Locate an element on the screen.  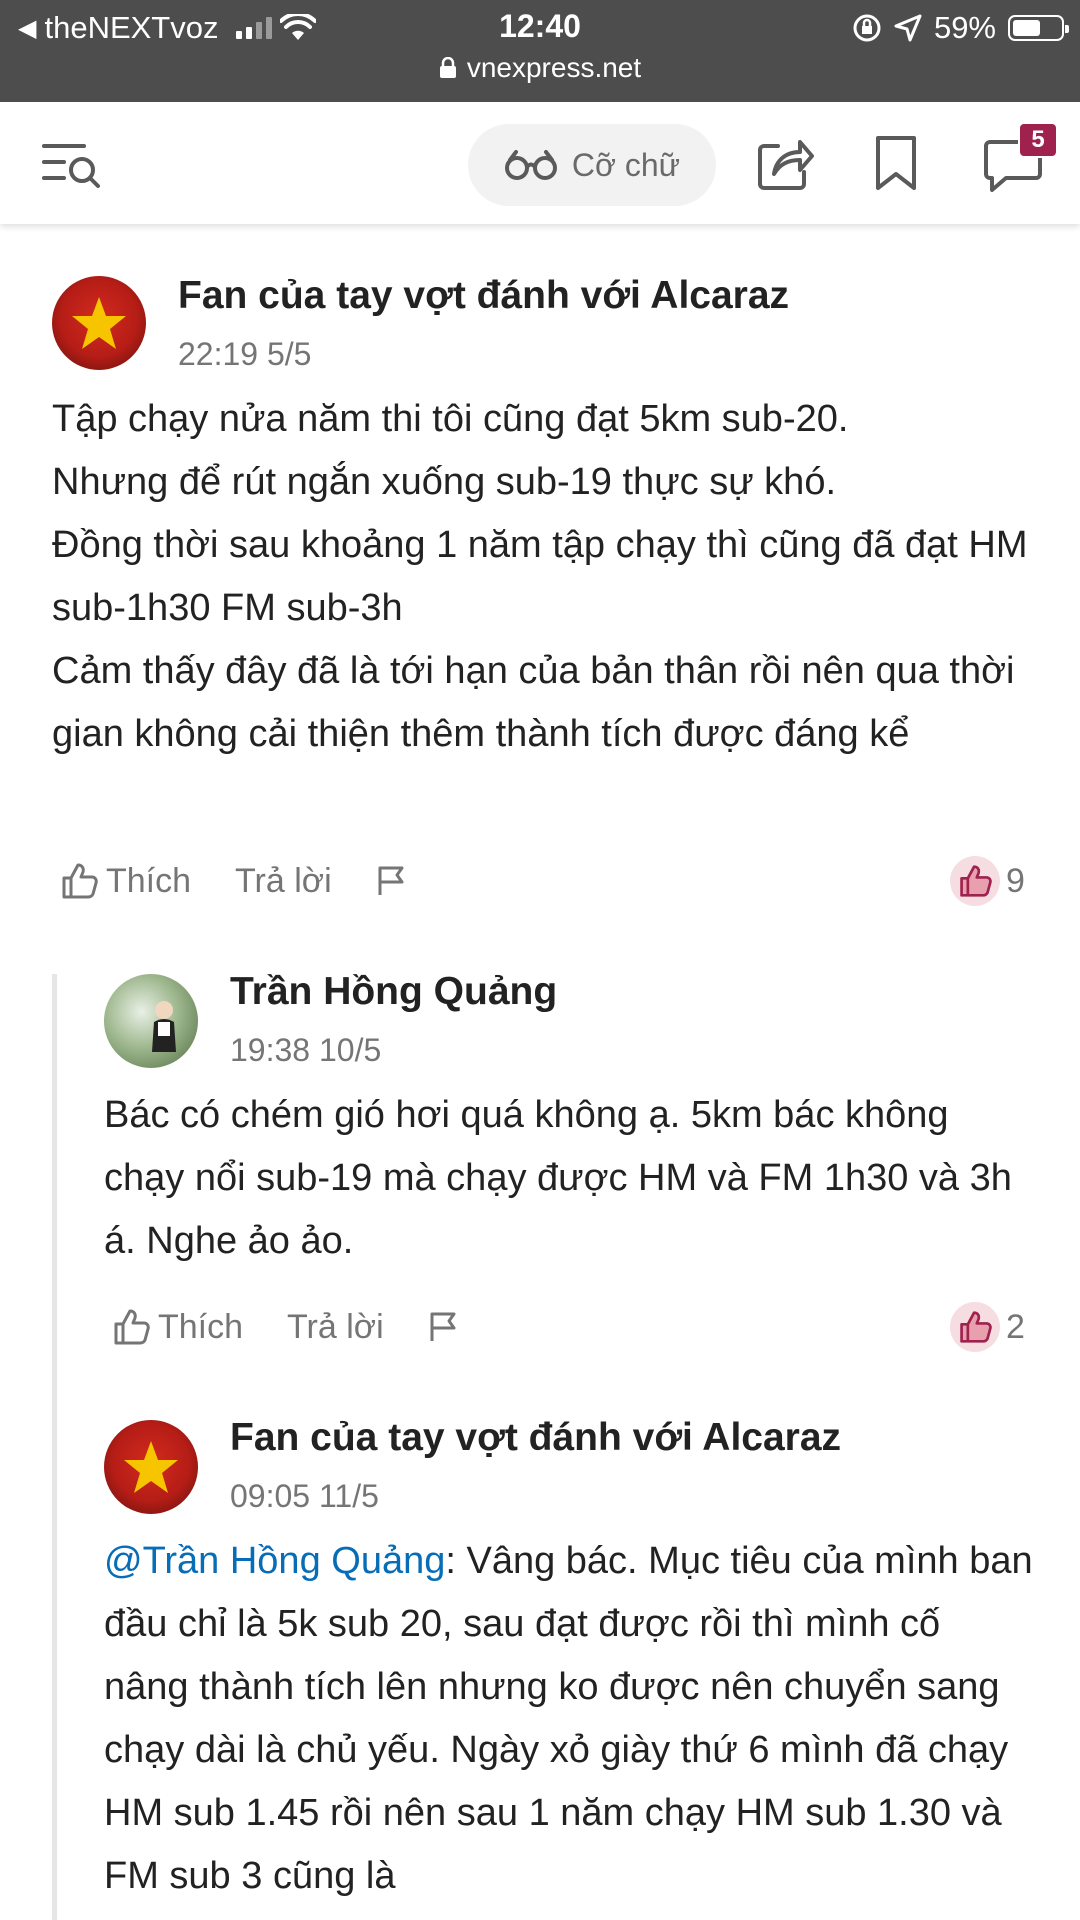
battery-icon is located at coordinates (1038, 28).